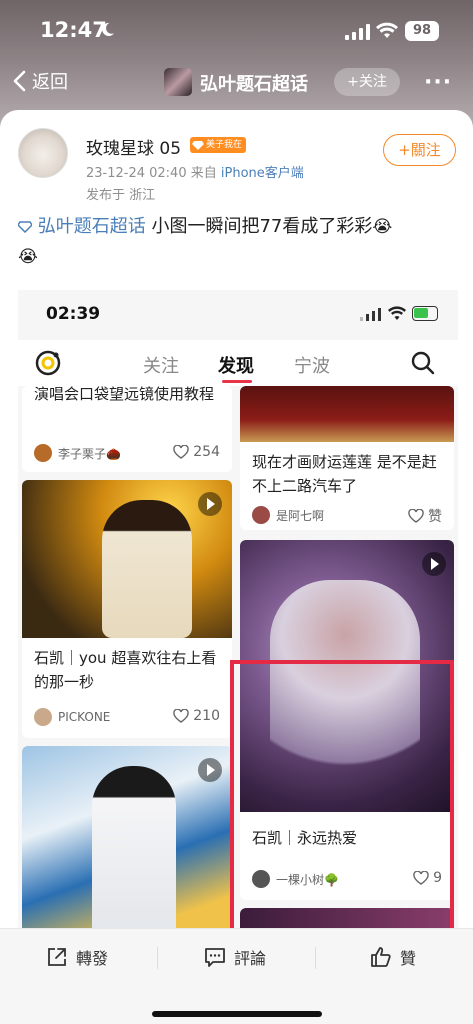 This screenshot has width=473, height=1024. What do you see at coordinates (259, 226) in the screenshot?
I see `post-body: 小图一瞬间把77看成了彩彩` at bounding box center [259, 226].